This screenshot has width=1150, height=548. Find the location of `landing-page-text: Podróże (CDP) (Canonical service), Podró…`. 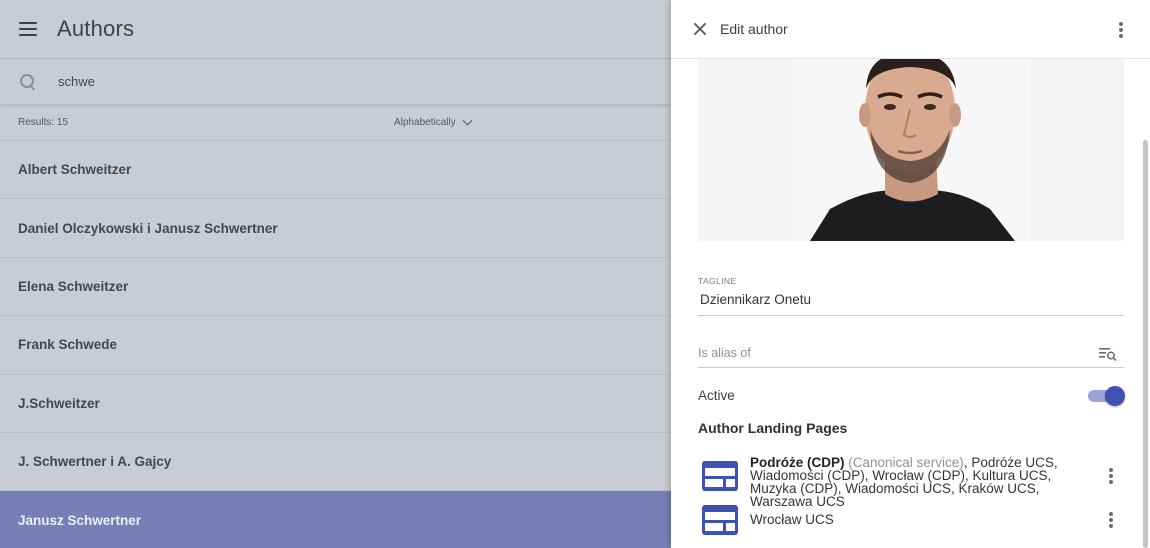

landing-page-text: Podróże (CDP) (Canonical service), Podró… is located at coordinates (920, 482).